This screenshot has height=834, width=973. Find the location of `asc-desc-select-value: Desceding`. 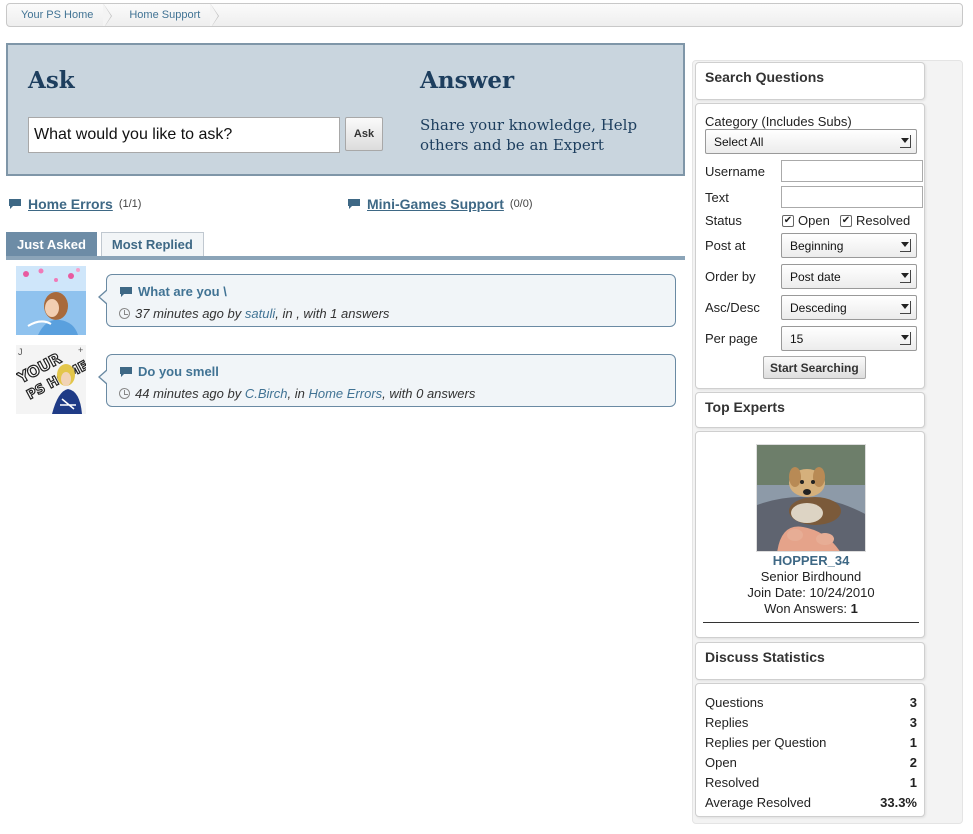

asc-desc-select-value: Desceding is located at coordinates (818, 307).